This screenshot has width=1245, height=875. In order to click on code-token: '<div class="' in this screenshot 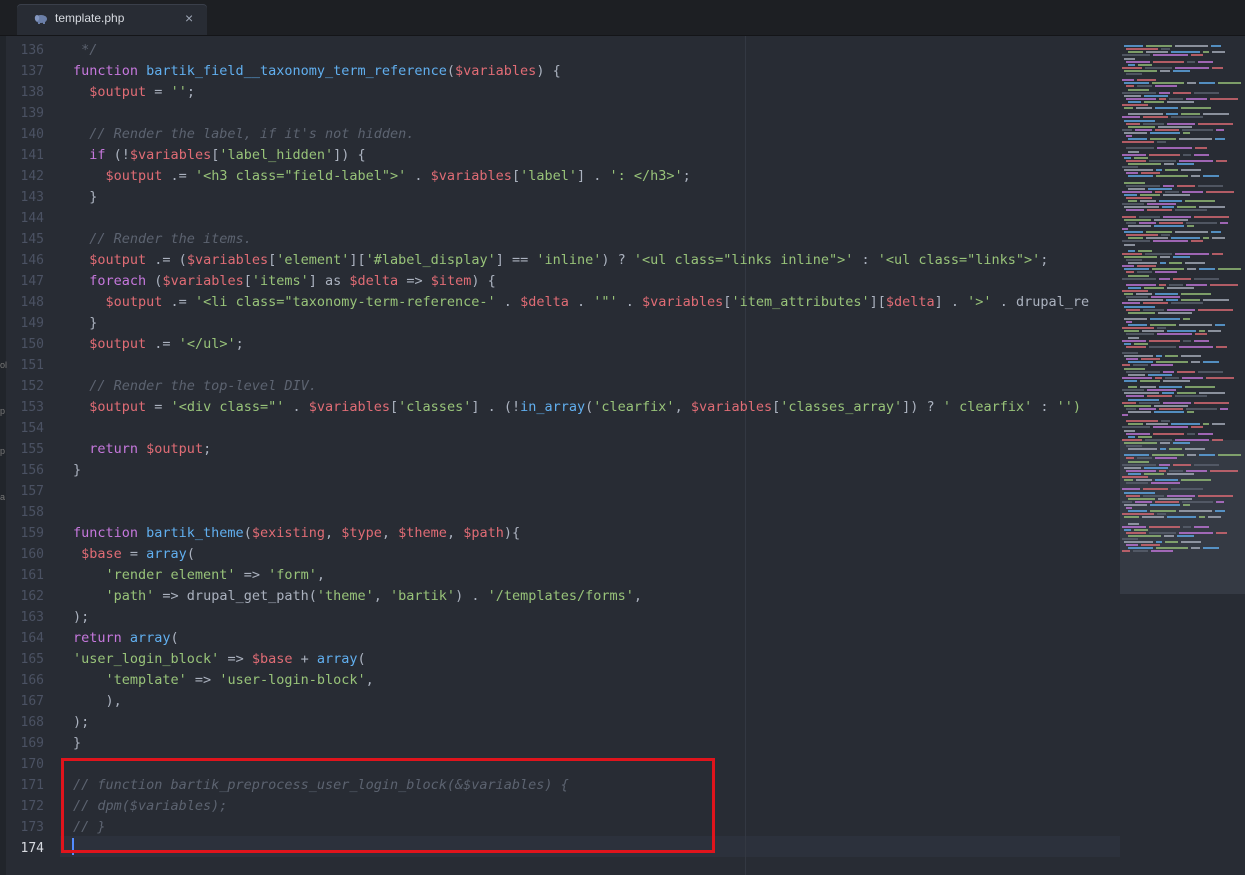, I will do `click(227, 407)`.